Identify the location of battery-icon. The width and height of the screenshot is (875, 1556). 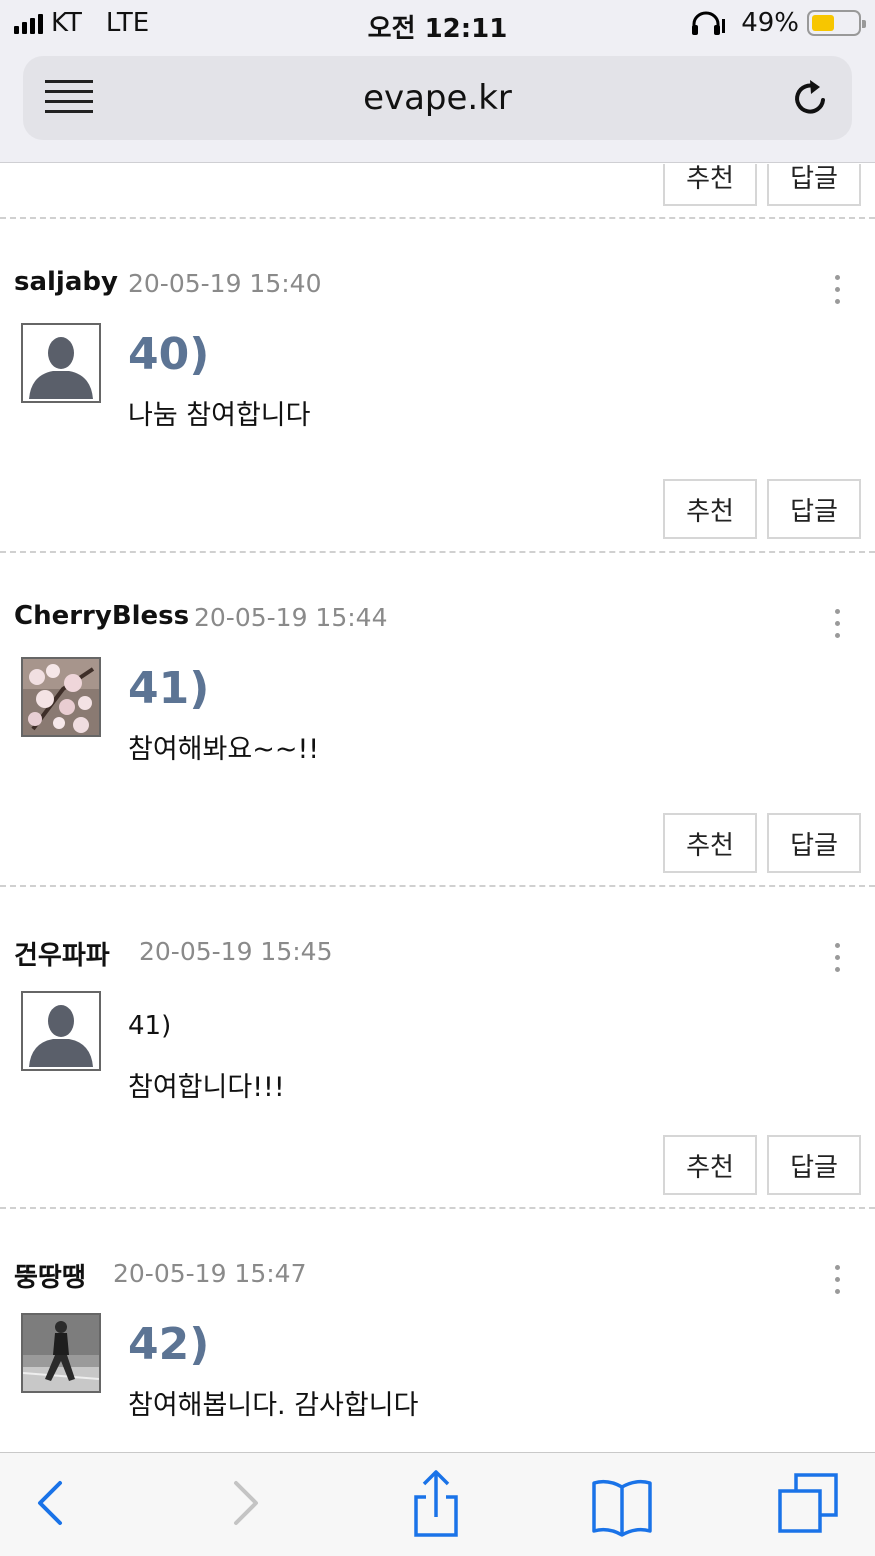
(836, 23).